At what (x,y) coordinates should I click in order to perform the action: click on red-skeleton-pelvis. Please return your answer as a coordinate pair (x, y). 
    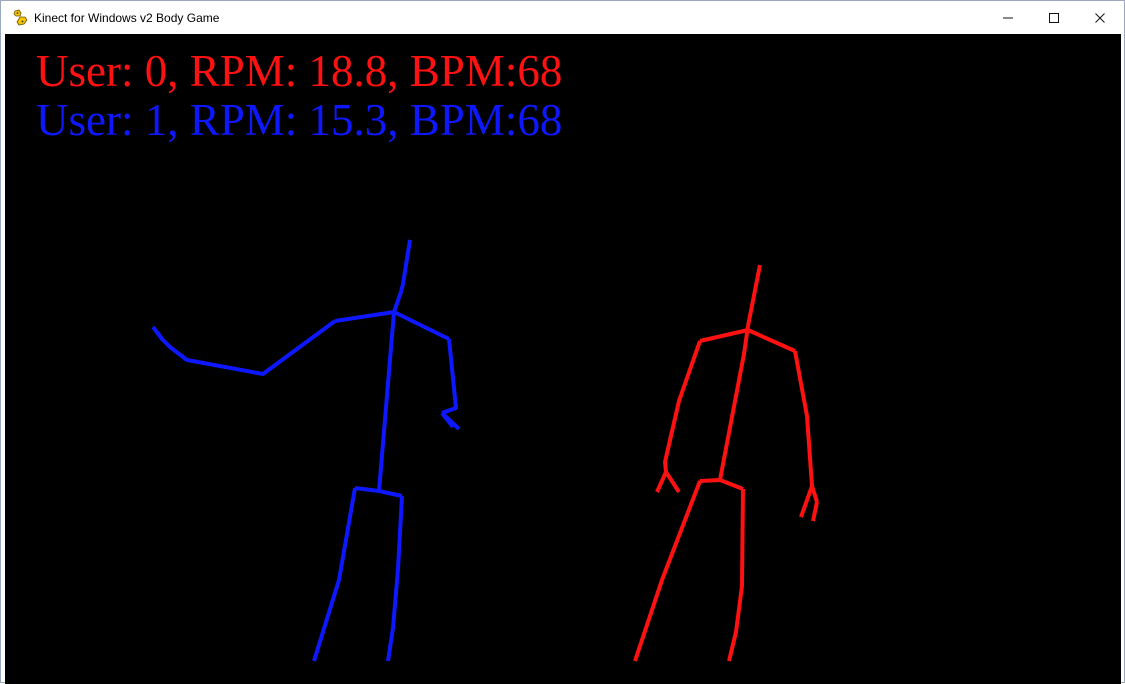
    Looking at the image, I should click on (721, 484).